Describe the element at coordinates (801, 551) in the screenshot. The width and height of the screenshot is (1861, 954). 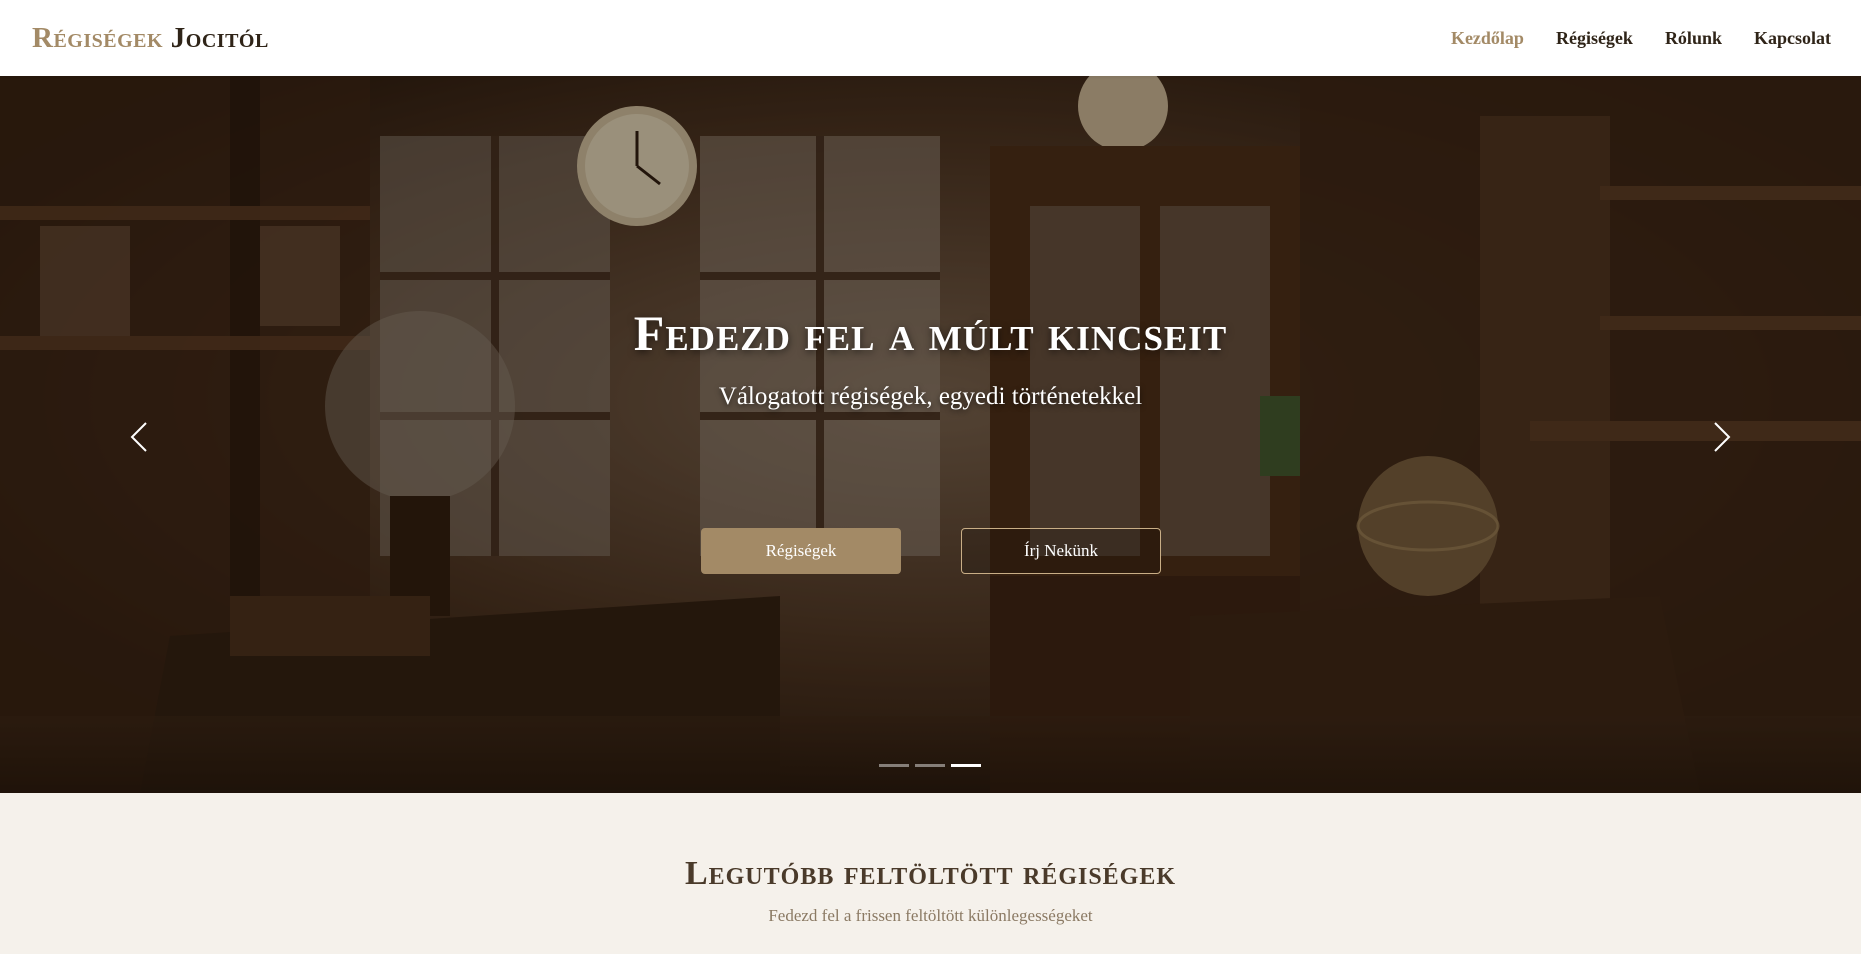
I see `antiques-button: Régiségek` at that location.